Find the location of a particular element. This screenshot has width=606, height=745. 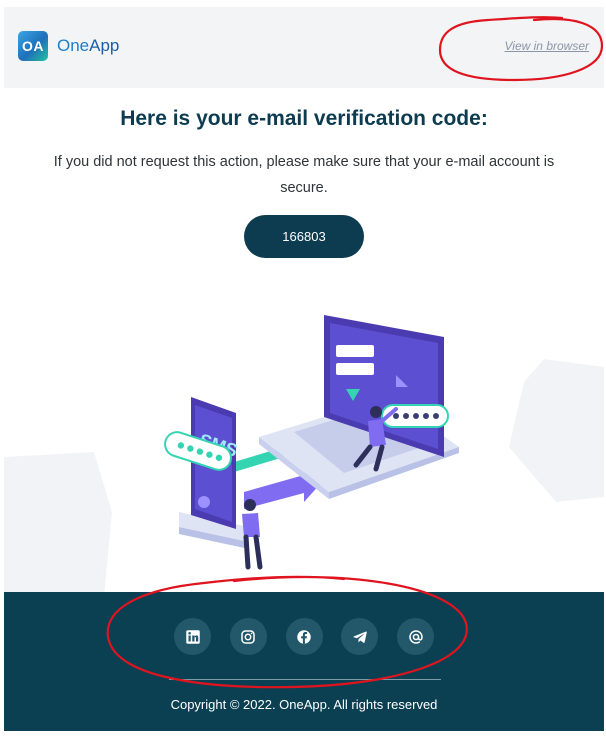

verification-code-button: 166803 is located at coordinates (304, 236).